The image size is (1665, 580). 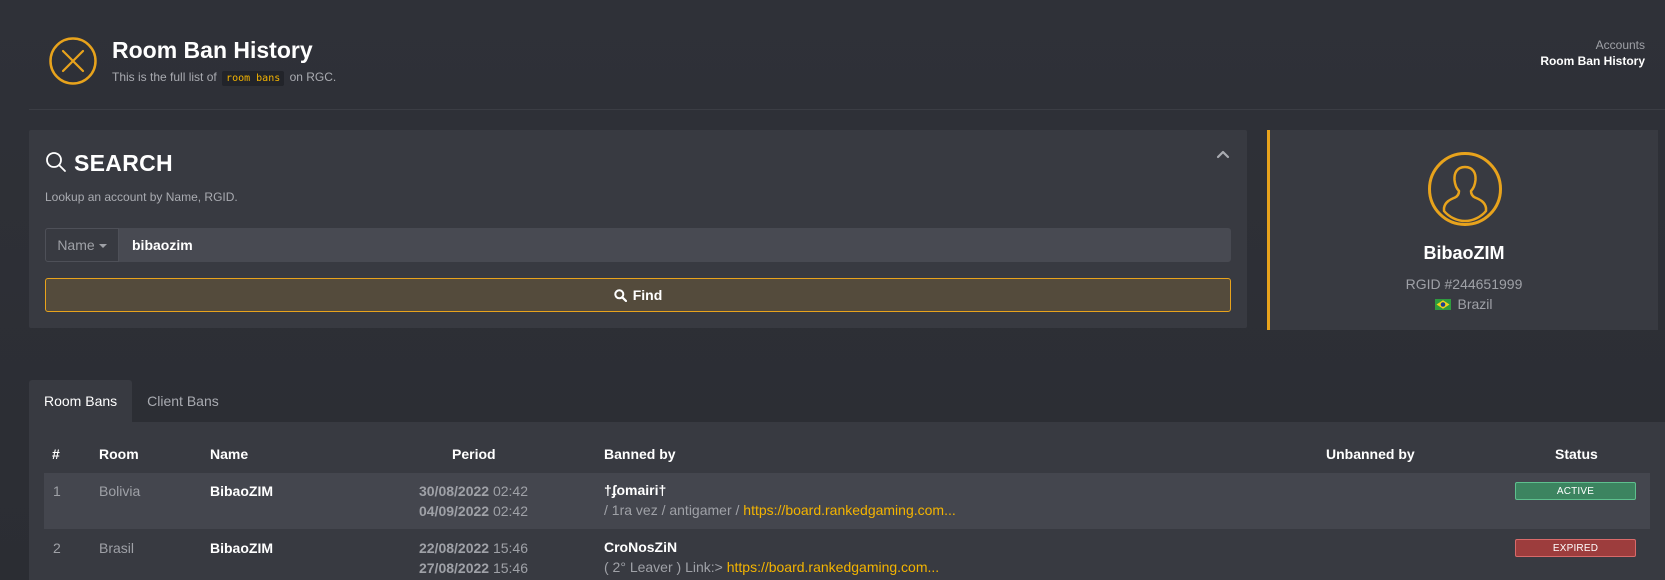 What do you see at coordinates (1465, 189) in the screenshot?
I see `user-avatar-icon` at bounding box center [1465, 189].